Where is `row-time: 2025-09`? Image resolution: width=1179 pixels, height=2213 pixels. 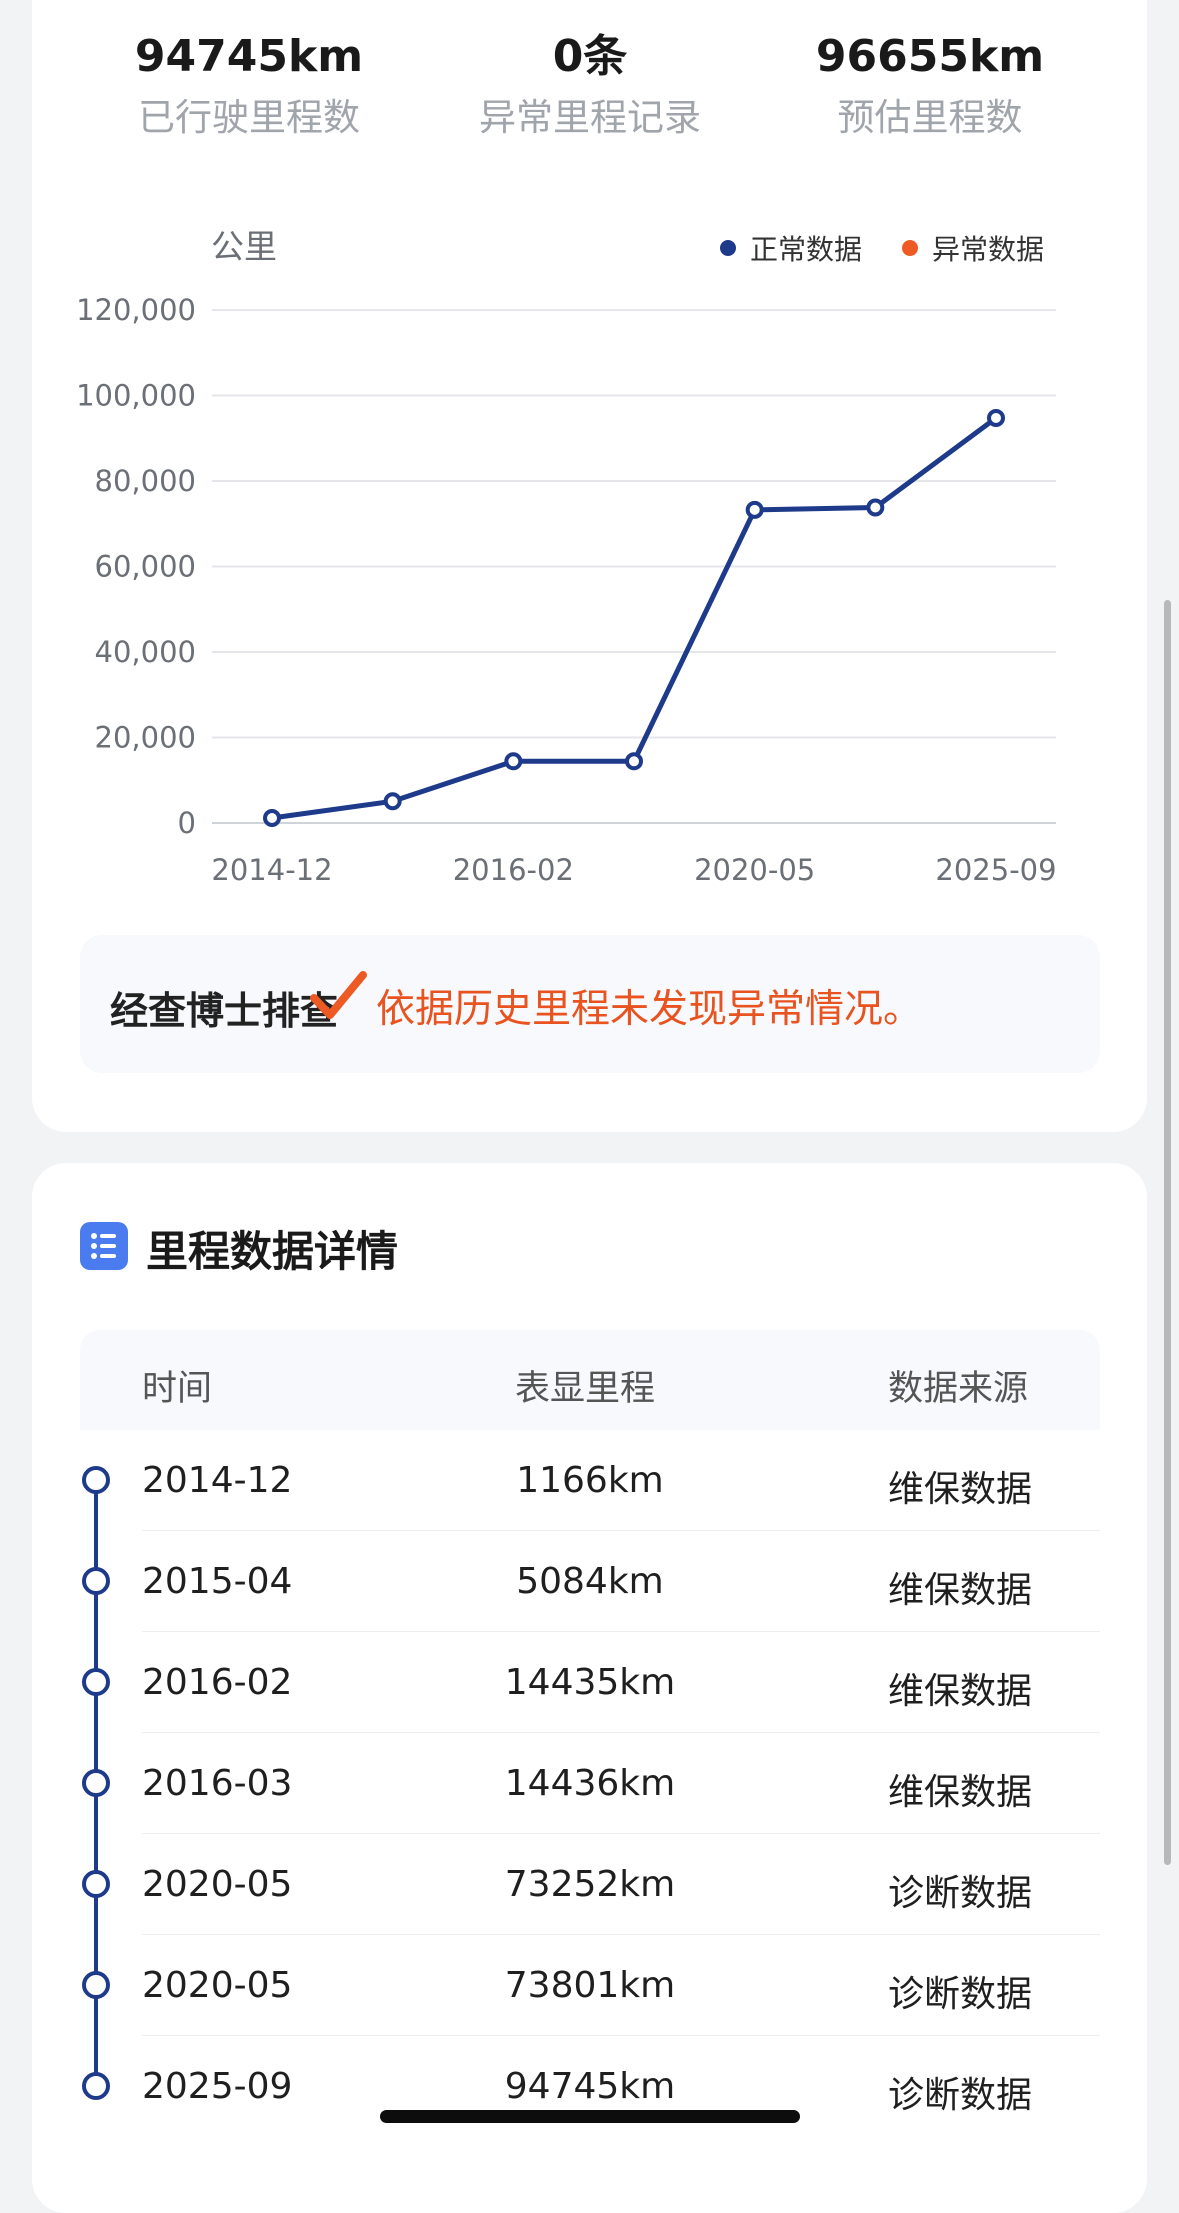 row-time: 2025-09 is located at coordinates (217, 2086).